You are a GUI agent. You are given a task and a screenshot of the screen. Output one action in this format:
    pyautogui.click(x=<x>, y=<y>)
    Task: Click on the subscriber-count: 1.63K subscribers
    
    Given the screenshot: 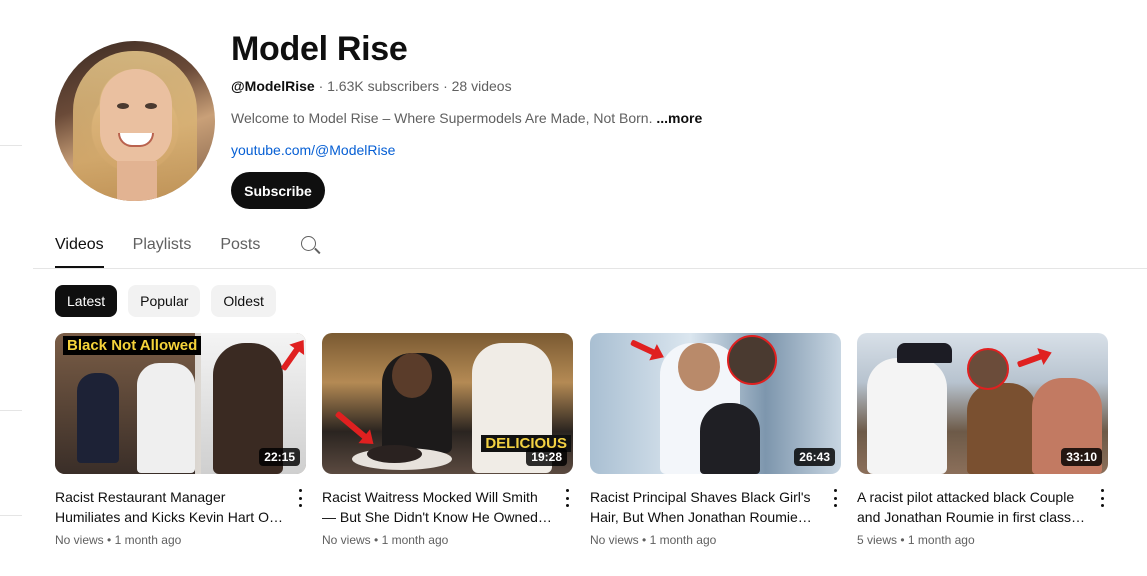 What is the action you would take?
    pyautogui.click(x=383, y=86)
    